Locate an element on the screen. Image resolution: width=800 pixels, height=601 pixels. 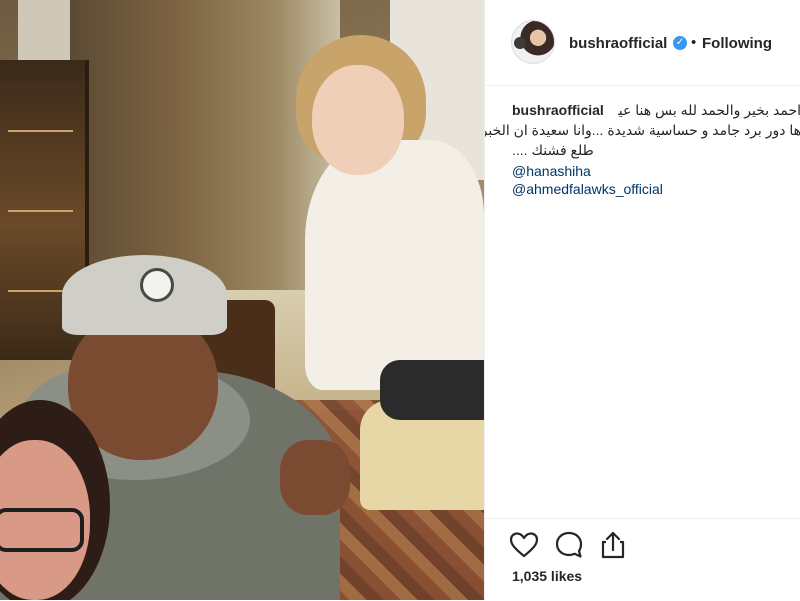
woman-legs is located at coordinates (432, 390).